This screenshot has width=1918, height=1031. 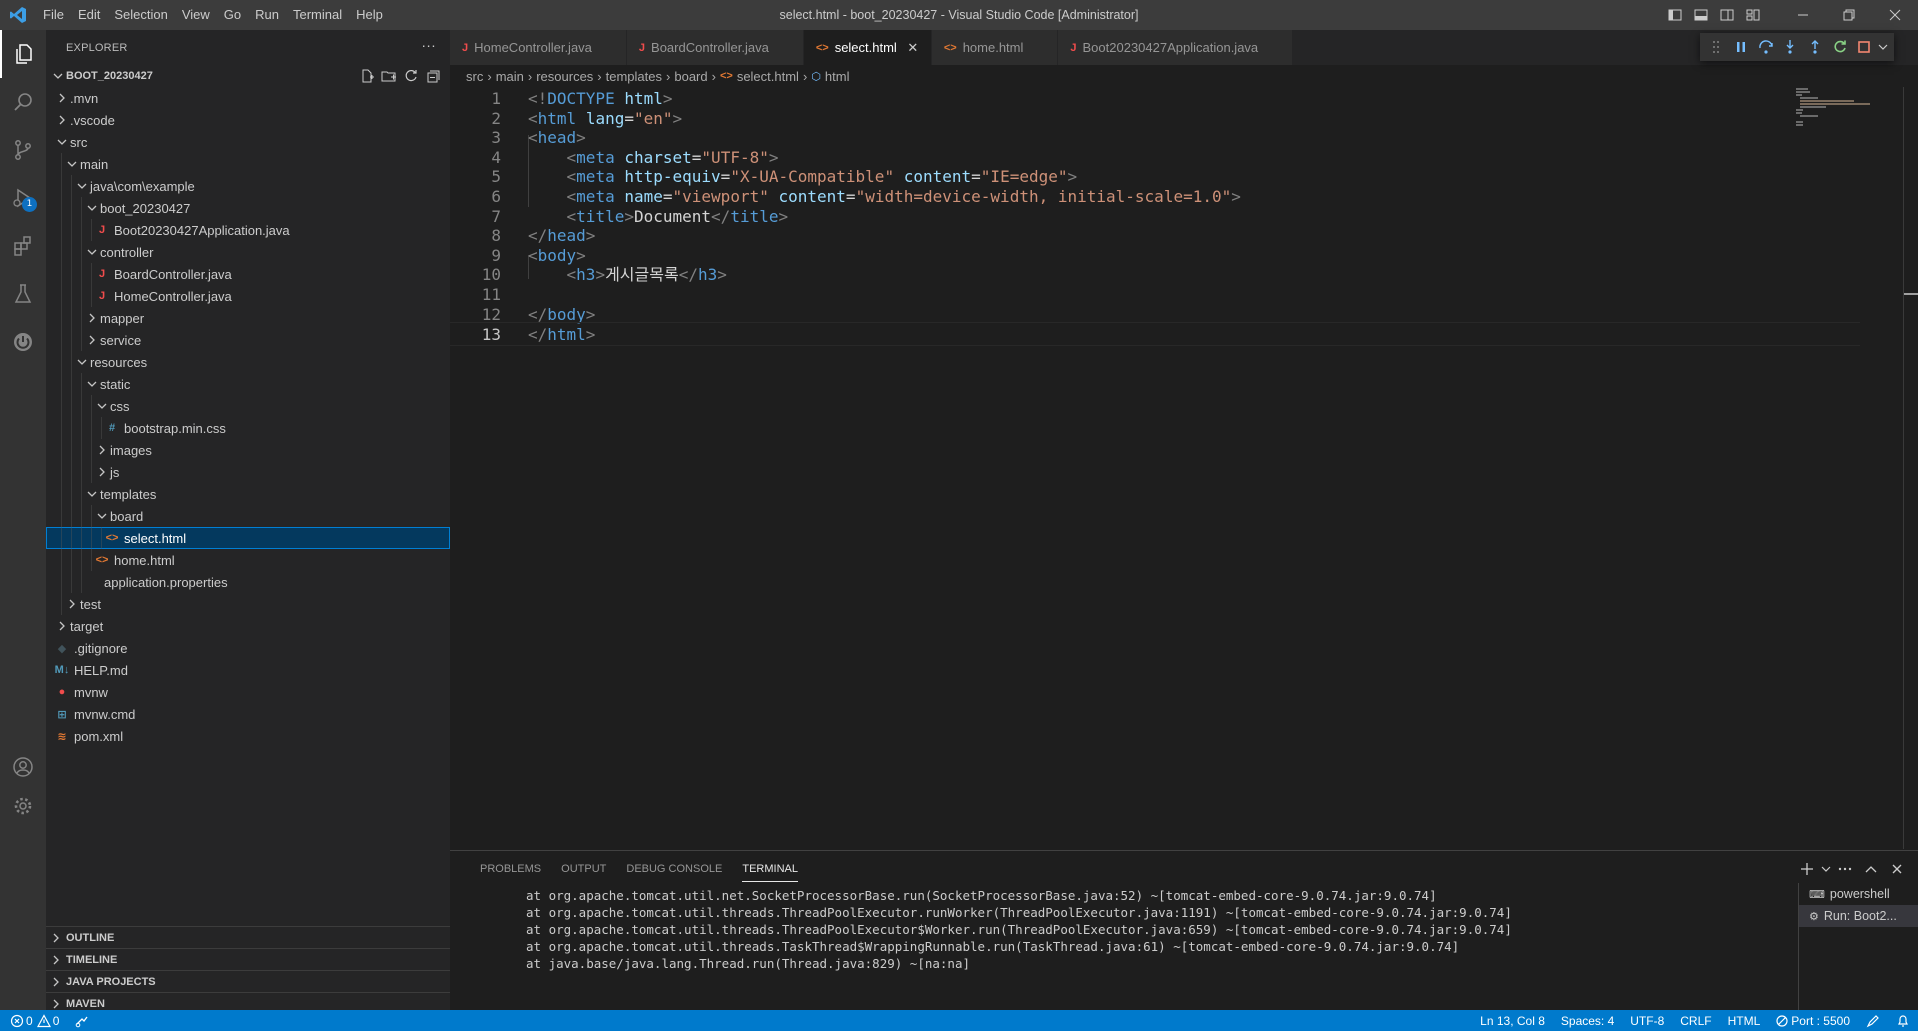 I want to click on spring-boot-icon, so click(x=23, y=342).